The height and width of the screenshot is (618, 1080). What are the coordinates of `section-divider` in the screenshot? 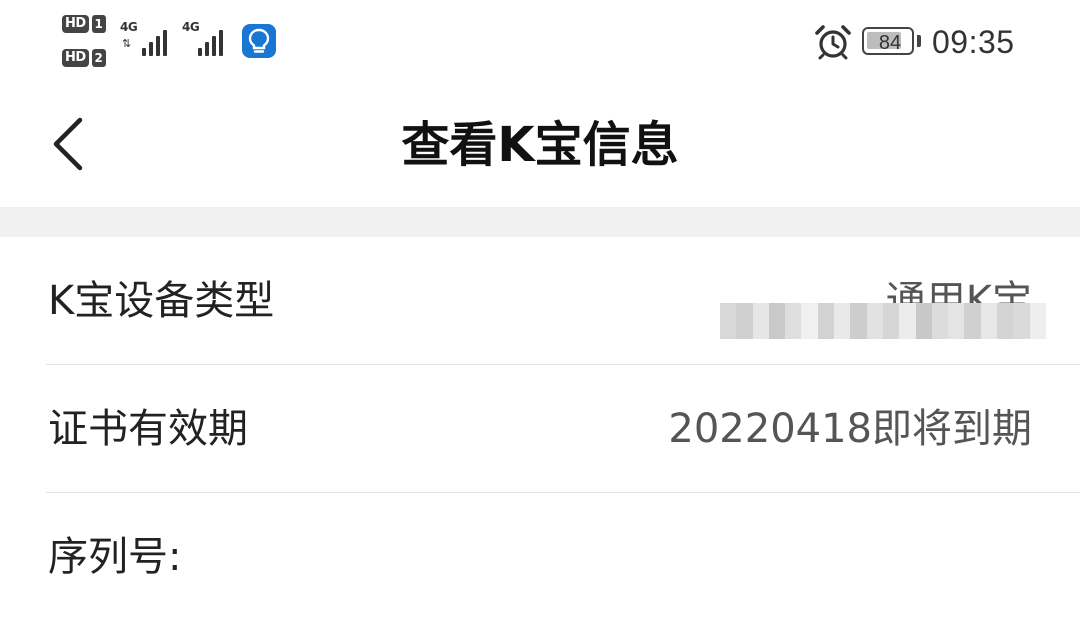 It's located at (540, 222).